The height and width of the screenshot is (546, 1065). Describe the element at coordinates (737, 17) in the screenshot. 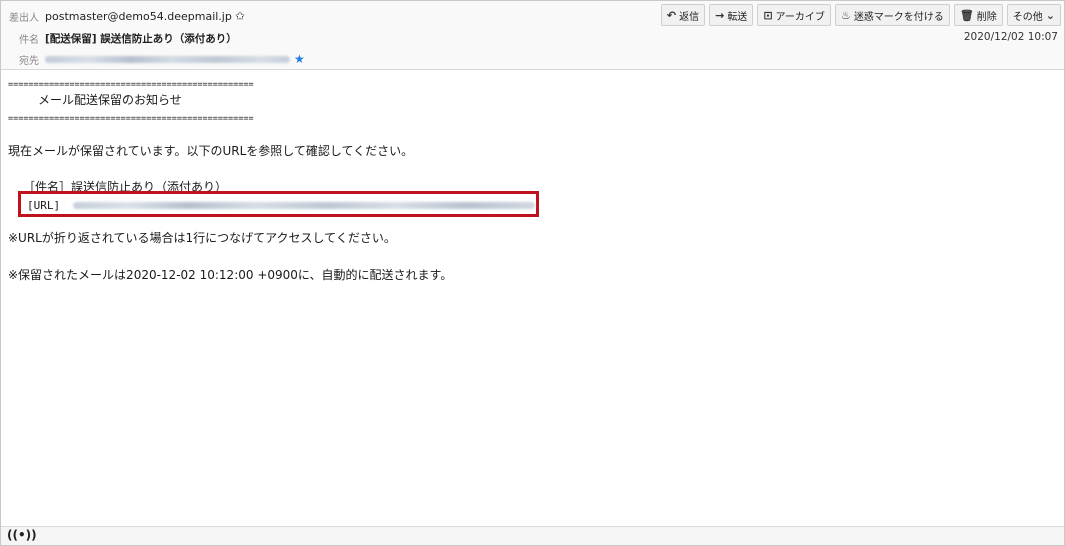

I see `forward-label: 転送` at that location.